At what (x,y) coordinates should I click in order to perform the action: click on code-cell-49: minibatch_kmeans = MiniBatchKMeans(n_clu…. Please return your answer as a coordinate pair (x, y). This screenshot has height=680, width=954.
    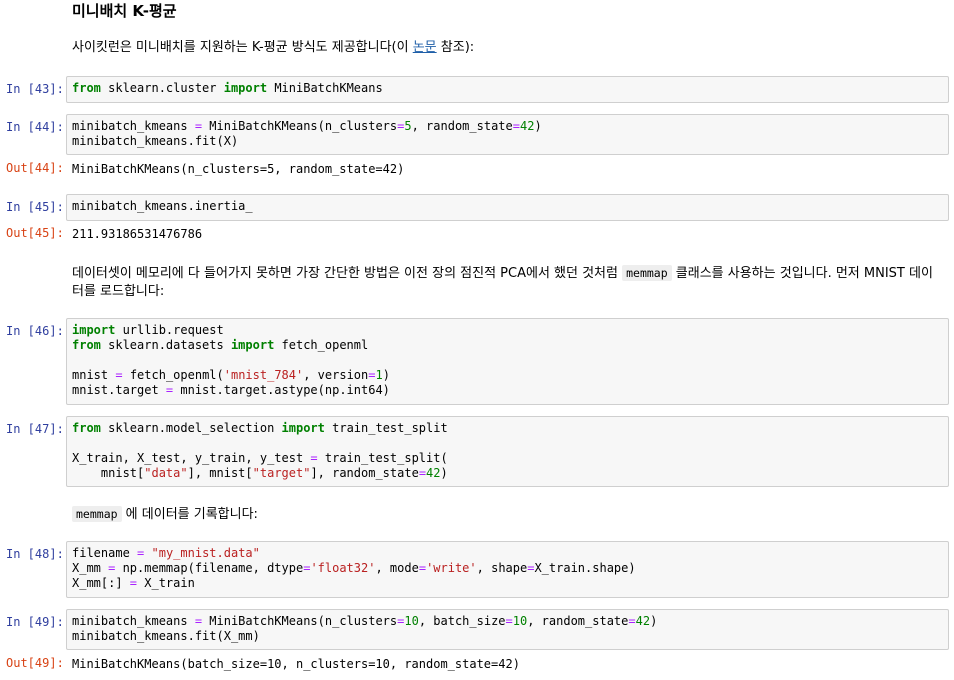
    Looking at the image, I should click on (507, 629).